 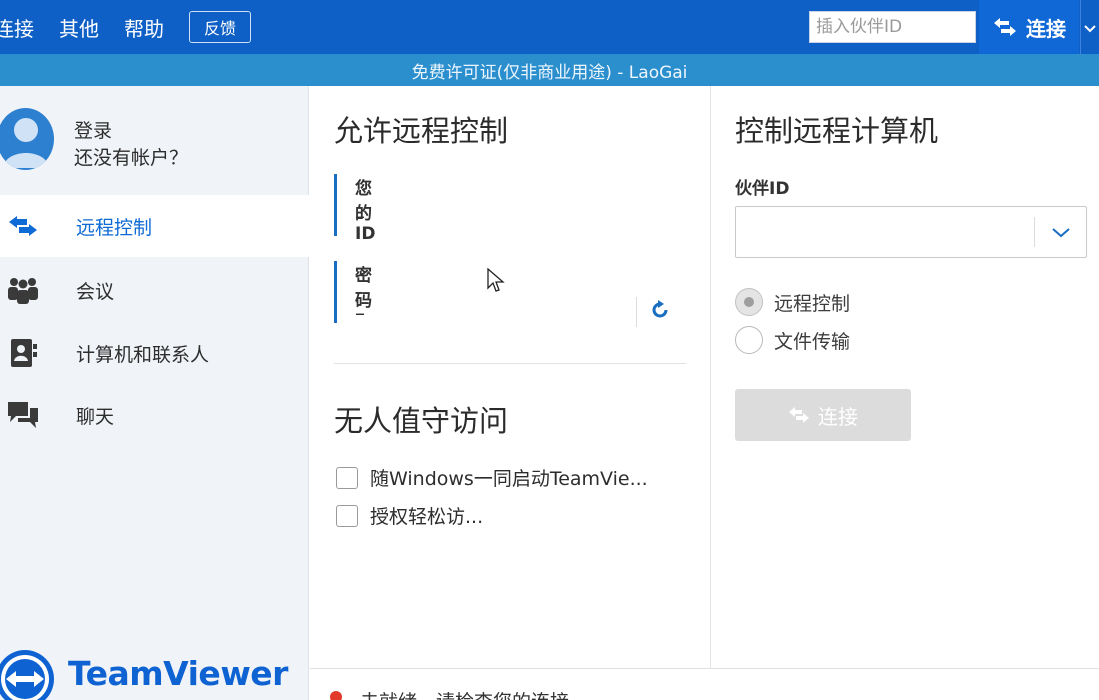 What do you see at coordinates (95, 291) in the screenshot?
I see `sidebar-item-label: 会议` at bounding box center [95, 291].